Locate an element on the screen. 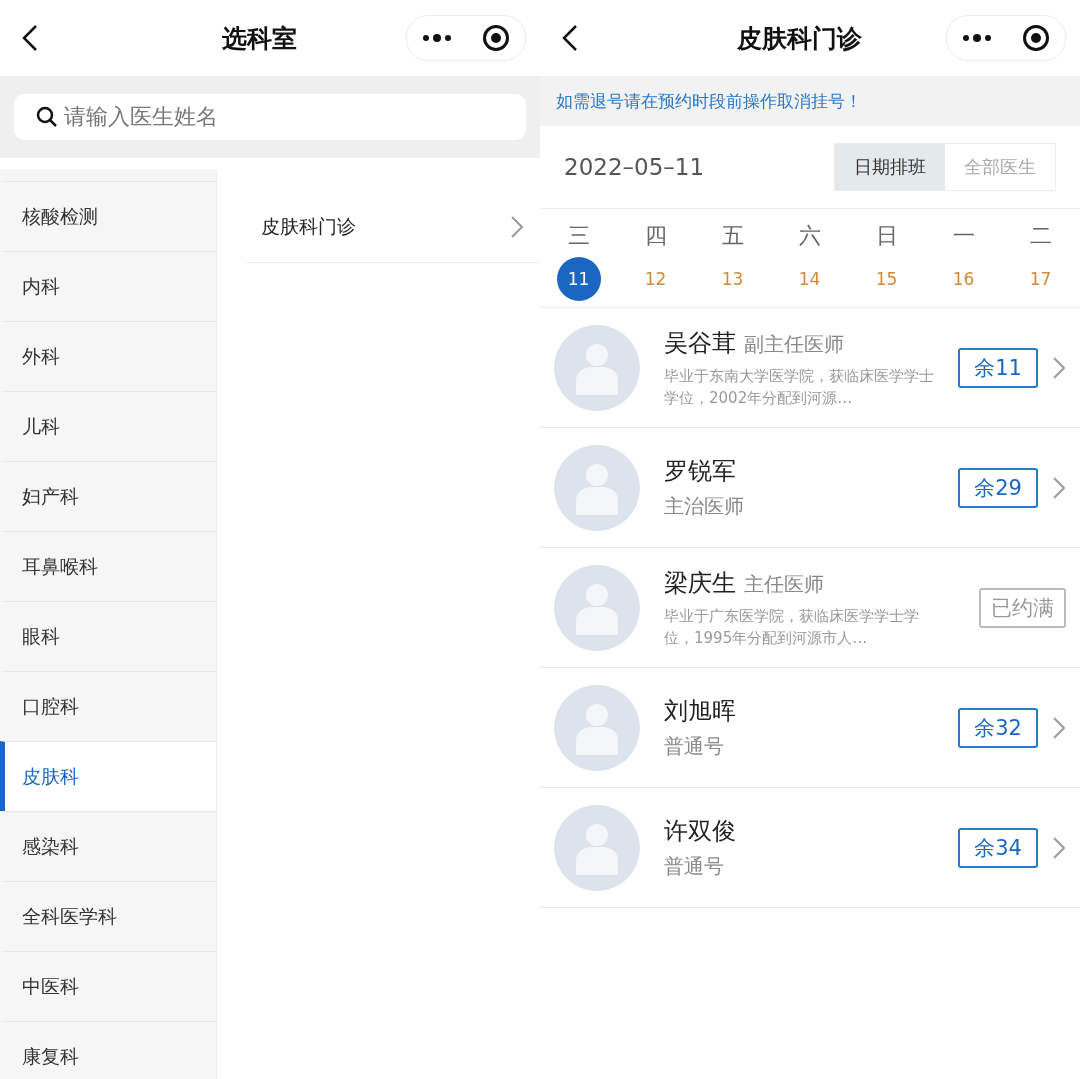 This screenshot has width=1080, height=1079. doctor-title: 主任医师 is located at coordinates (784, 584).